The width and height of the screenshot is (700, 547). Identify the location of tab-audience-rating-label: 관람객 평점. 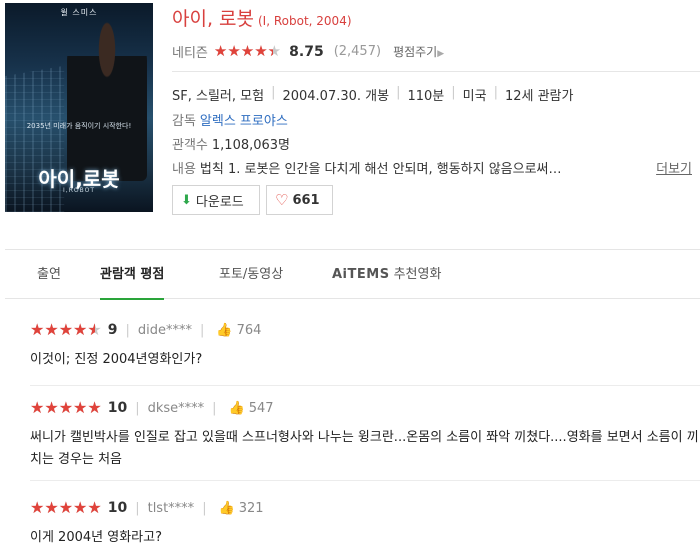
(132, 274).